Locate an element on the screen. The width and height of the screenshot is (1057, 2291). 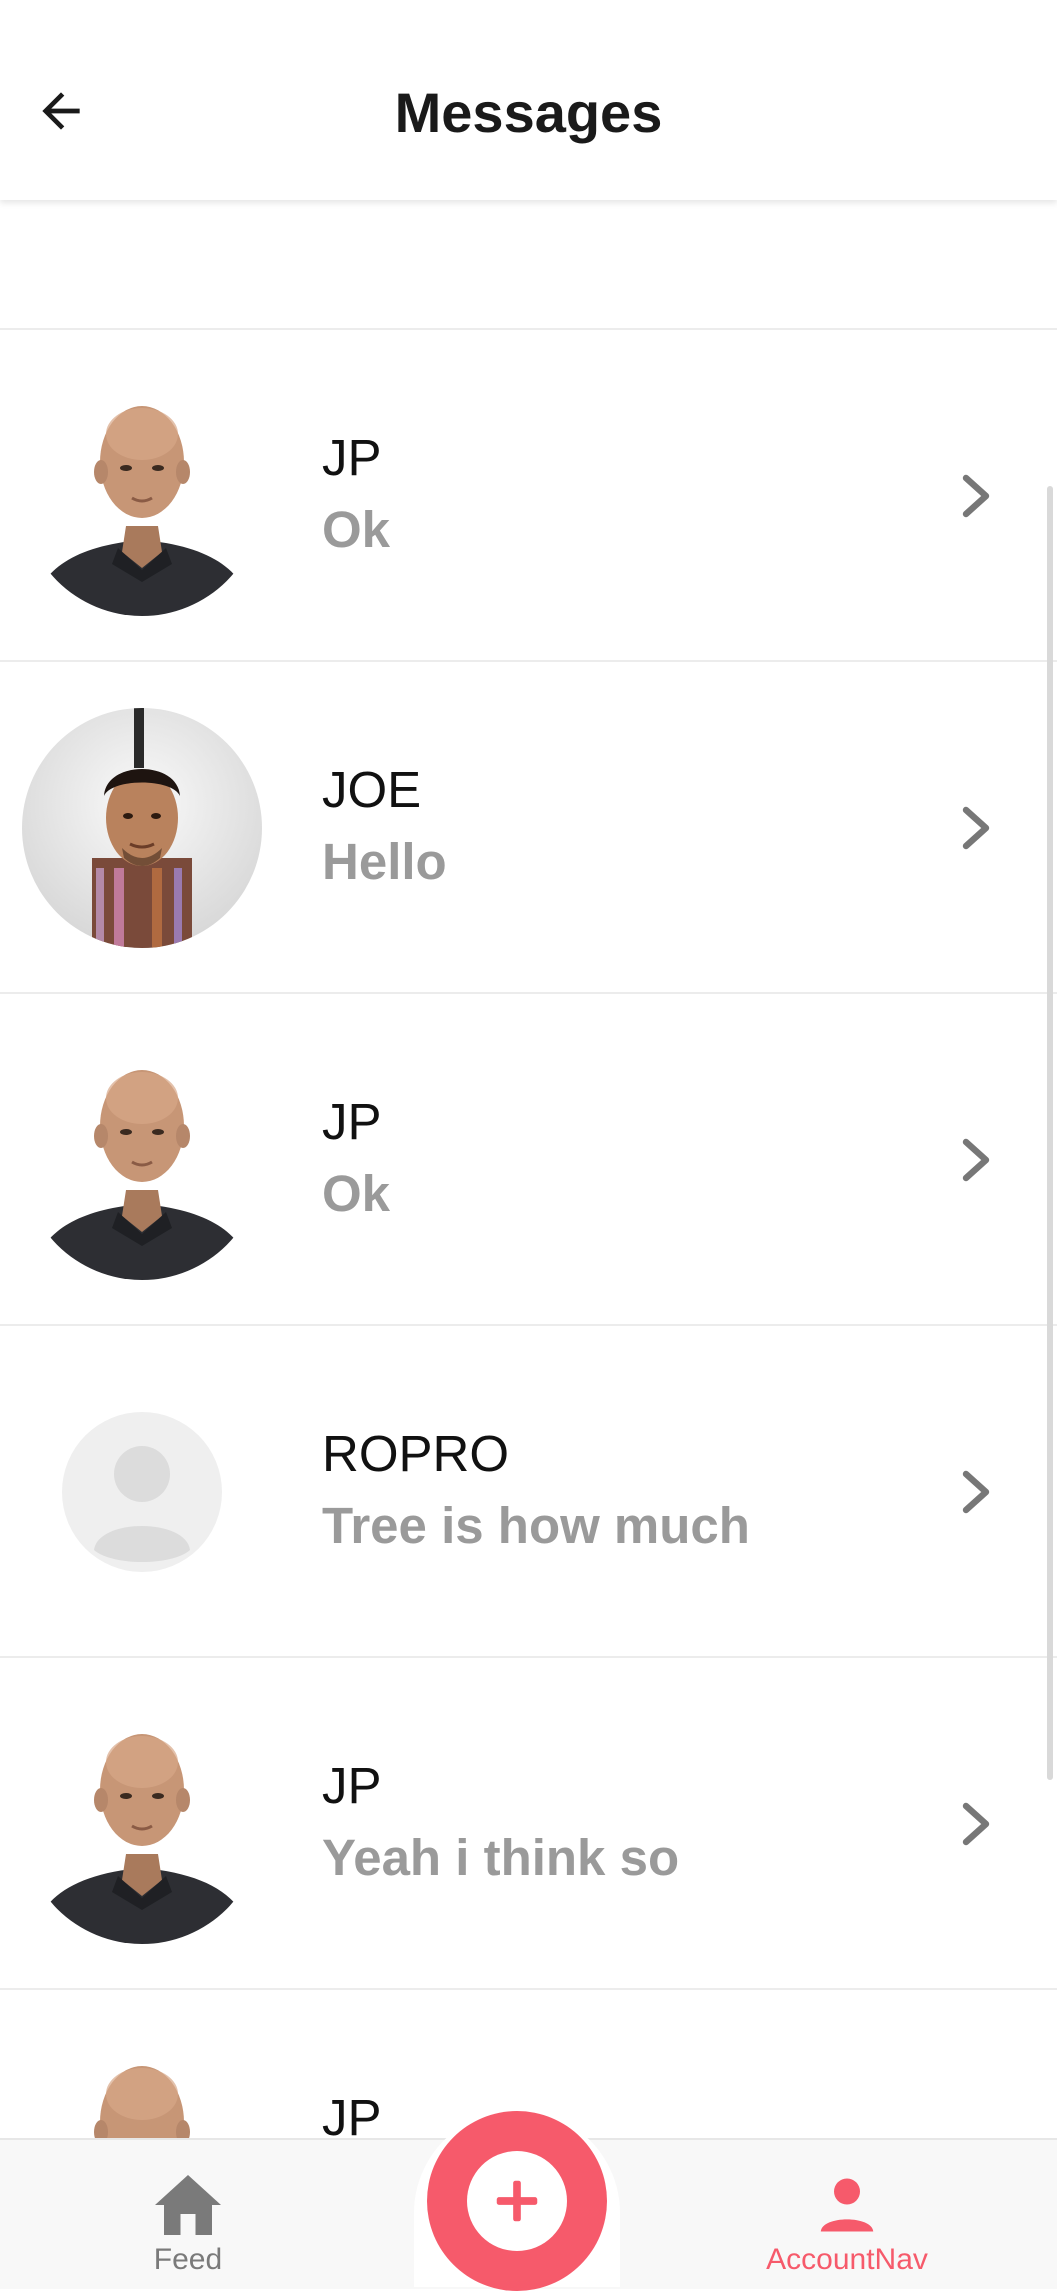
plus-icon is located at coordinates (517, 2201).